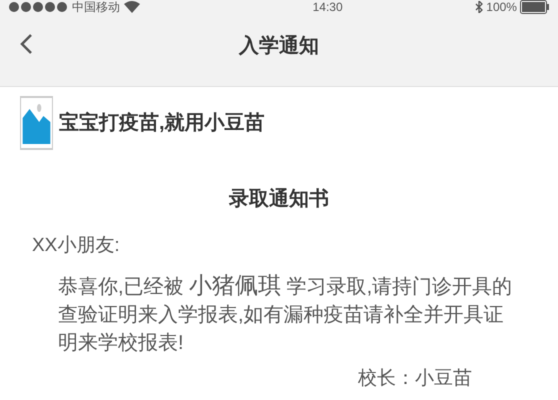 Image resolution: width=558 pixels, height=400 pixels. What do you see at coordinates (132, 7) in the screenshot?
I see `wifi-icon` at bounding box center [132, 7].